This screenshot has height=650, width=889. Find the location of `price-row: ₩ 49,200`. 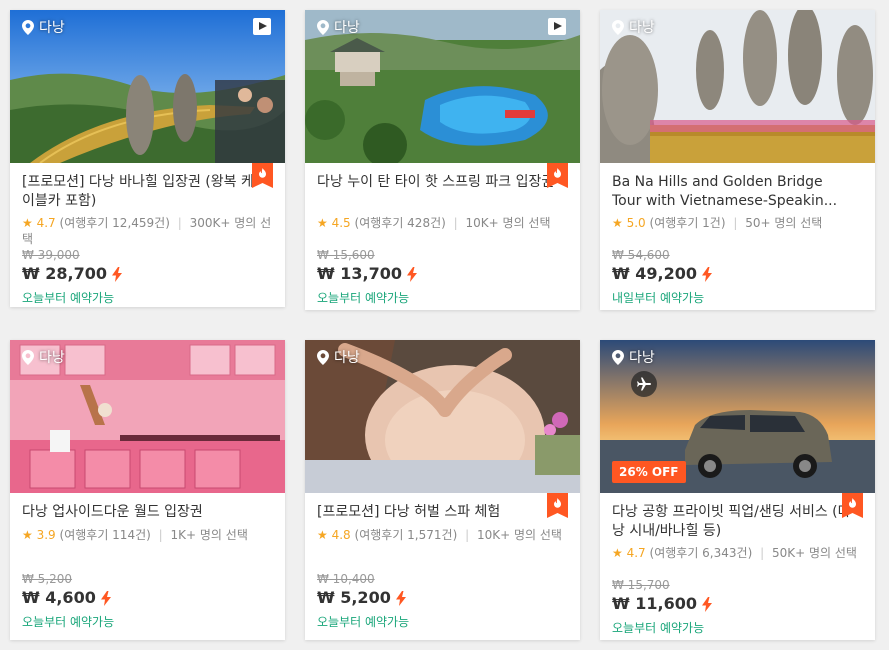

price-row: ₩ 49,200 is located at coordinates (737, 274).